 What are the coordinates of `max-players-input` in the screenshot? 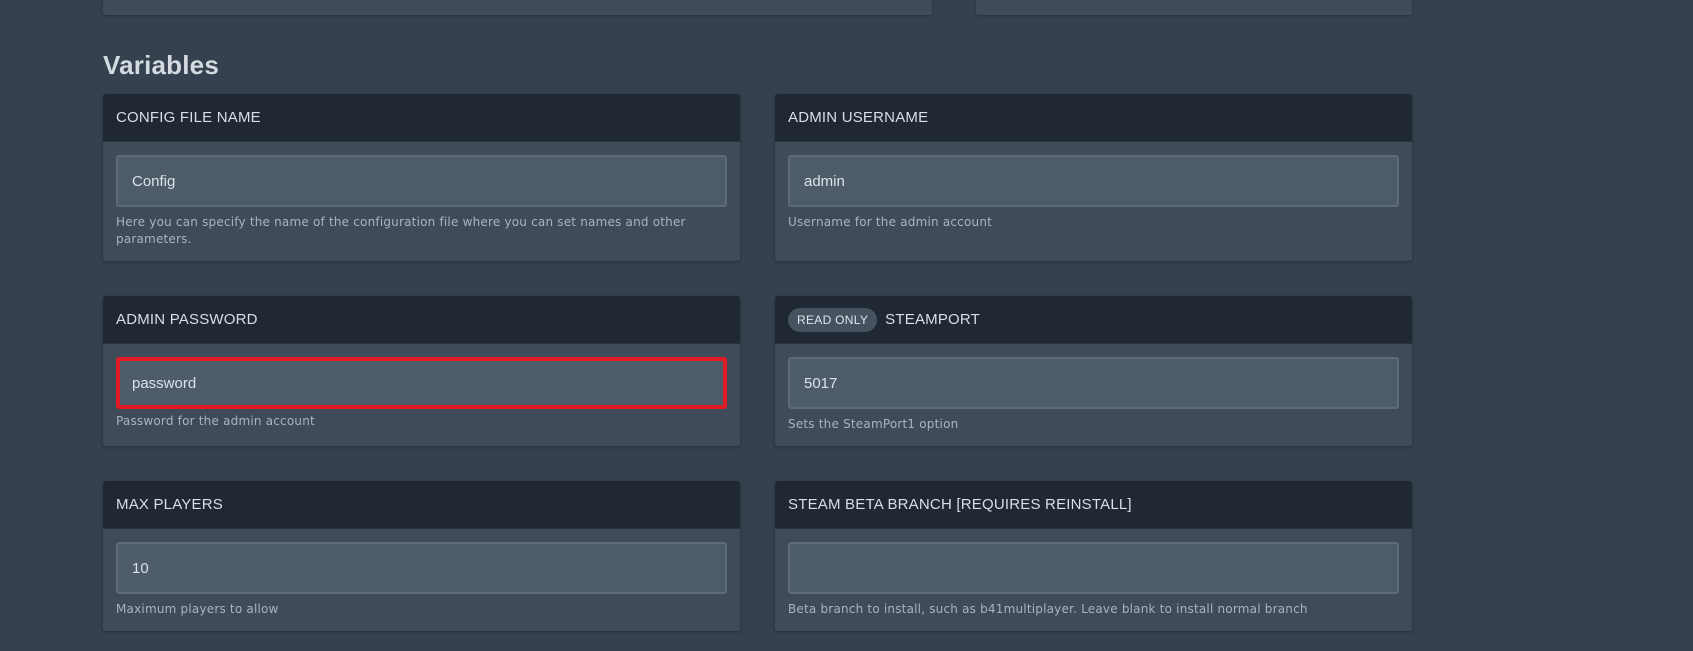 It's located at (421, 568).